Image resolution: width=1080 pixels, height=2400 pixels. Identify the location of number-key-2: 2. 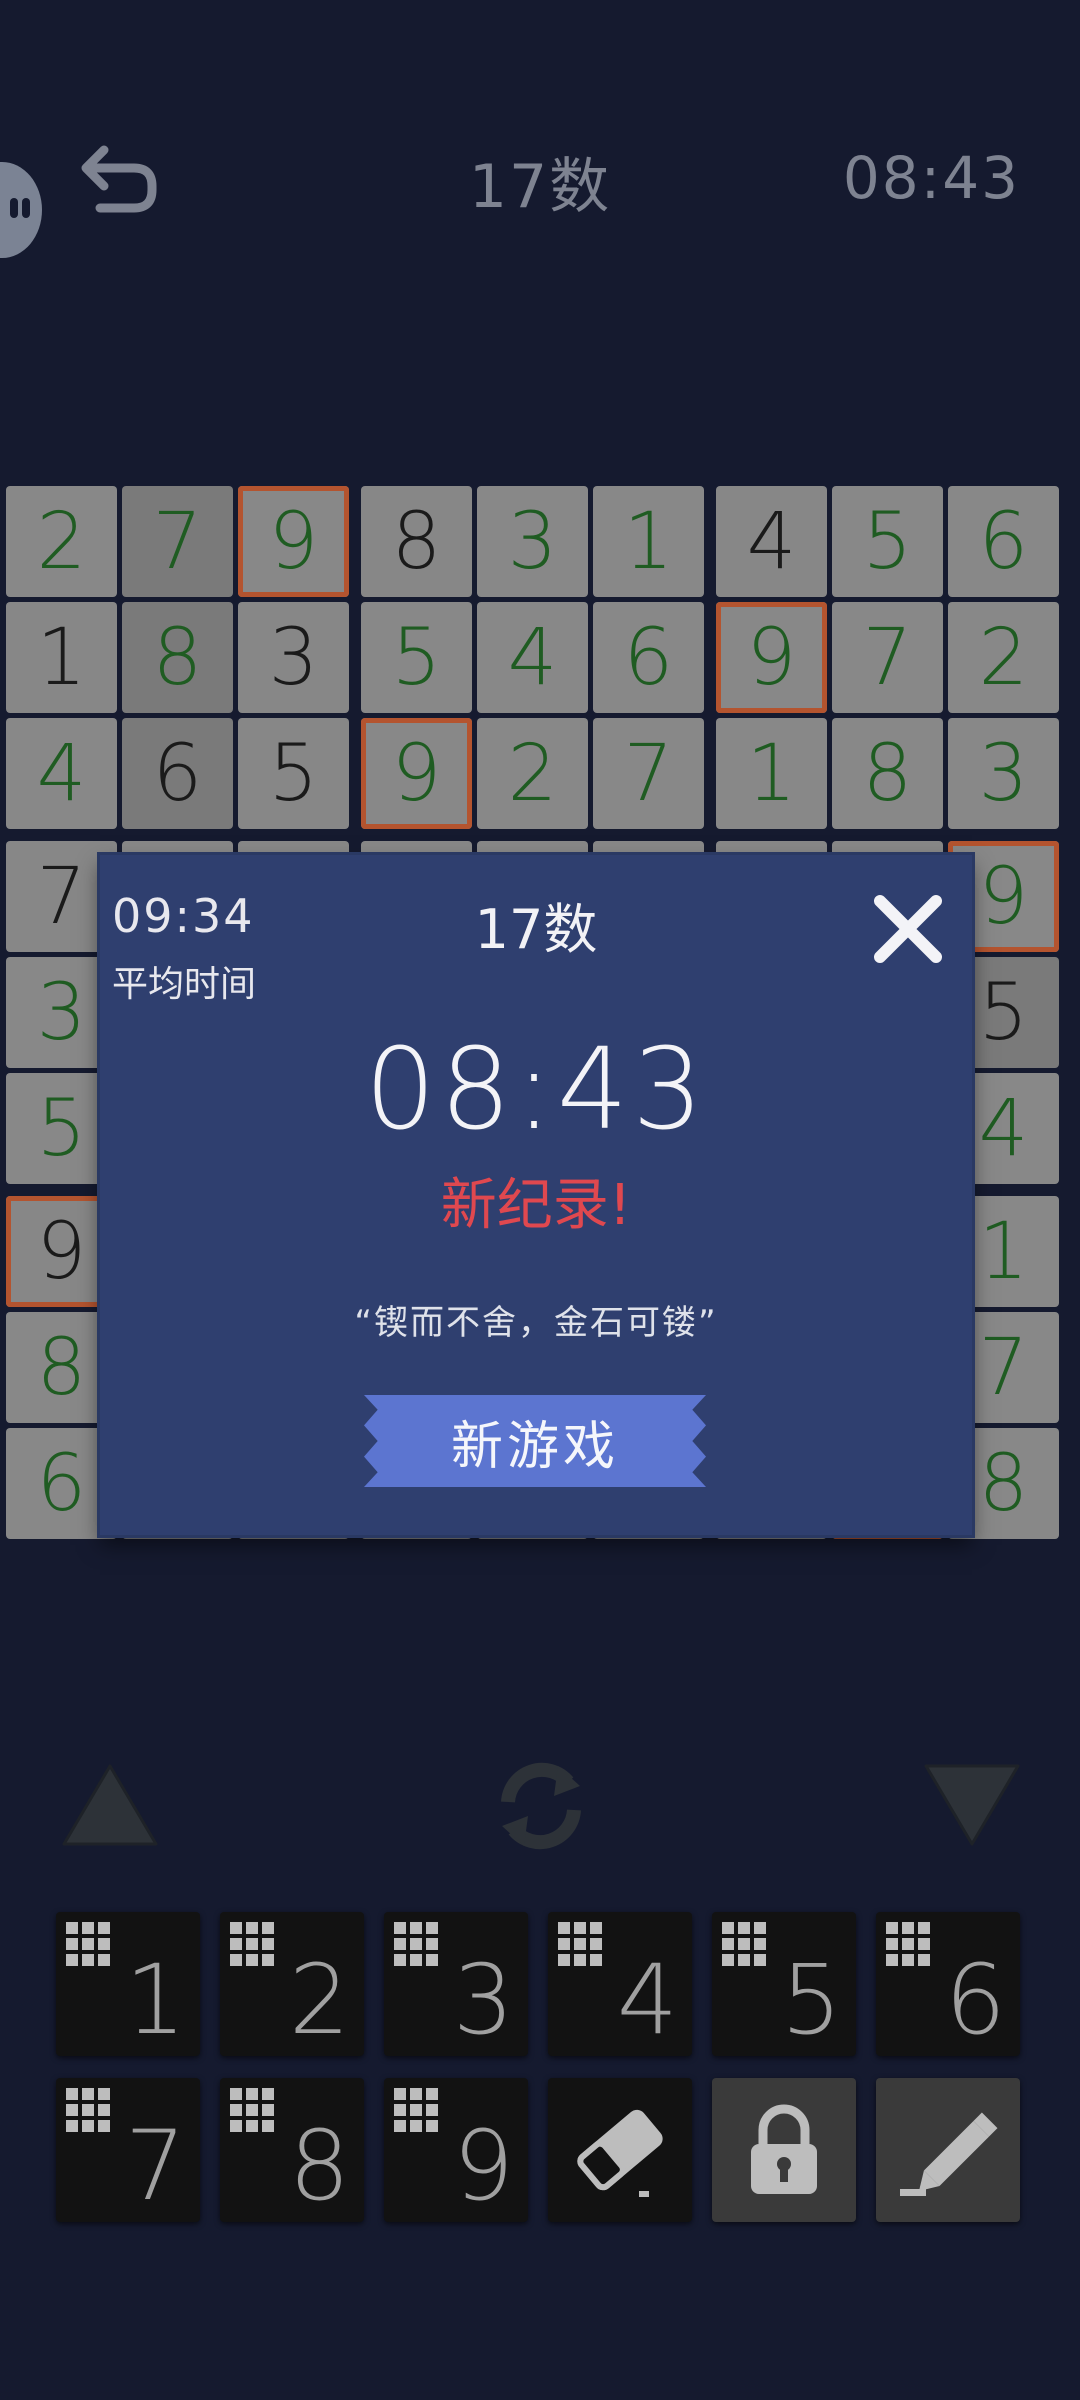
(292, 1984).